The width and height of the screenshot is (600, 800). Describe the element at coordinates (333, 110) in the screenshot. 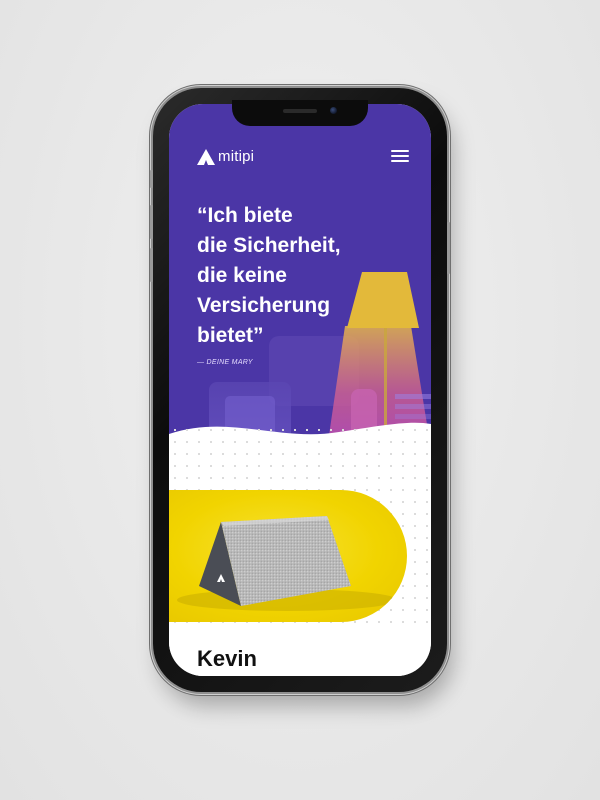

I see `front-camera-icon` at that location.